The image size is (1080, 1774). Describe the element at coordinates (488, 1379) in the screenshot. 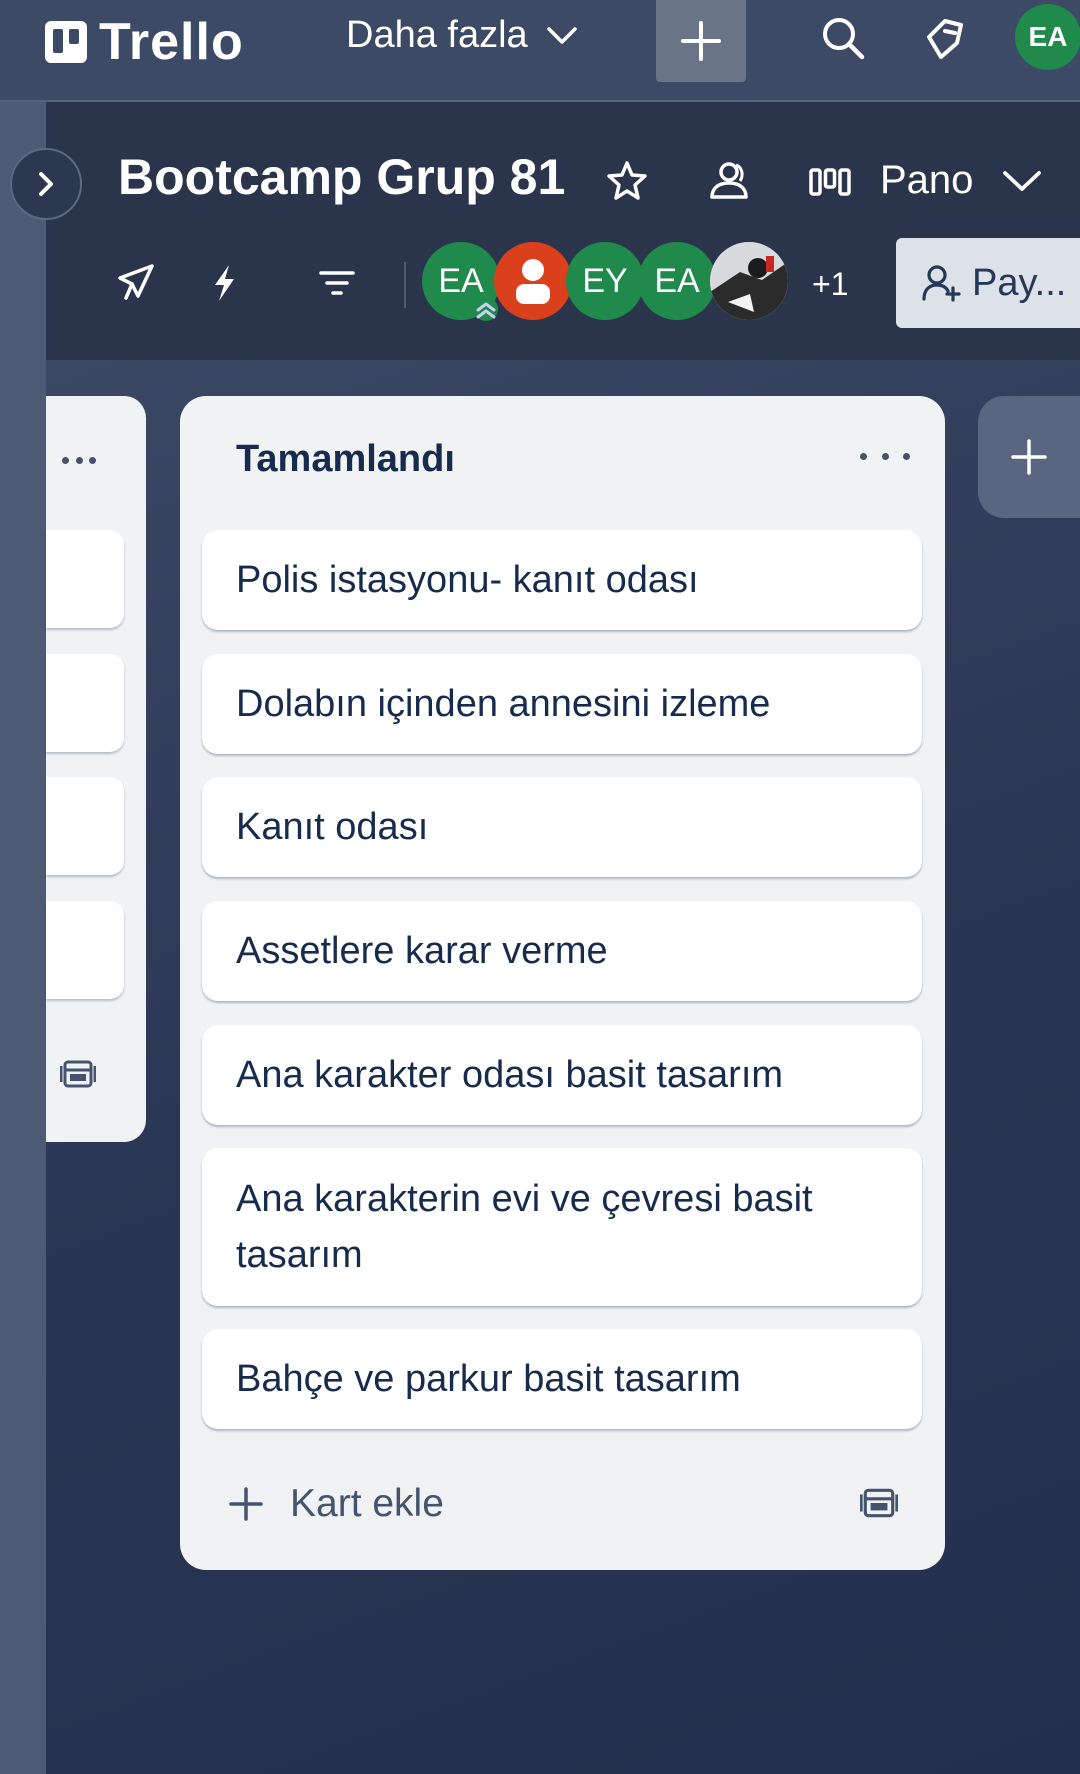

I see `card-title: Bahçe ve parkur basit tasarım` at that location.